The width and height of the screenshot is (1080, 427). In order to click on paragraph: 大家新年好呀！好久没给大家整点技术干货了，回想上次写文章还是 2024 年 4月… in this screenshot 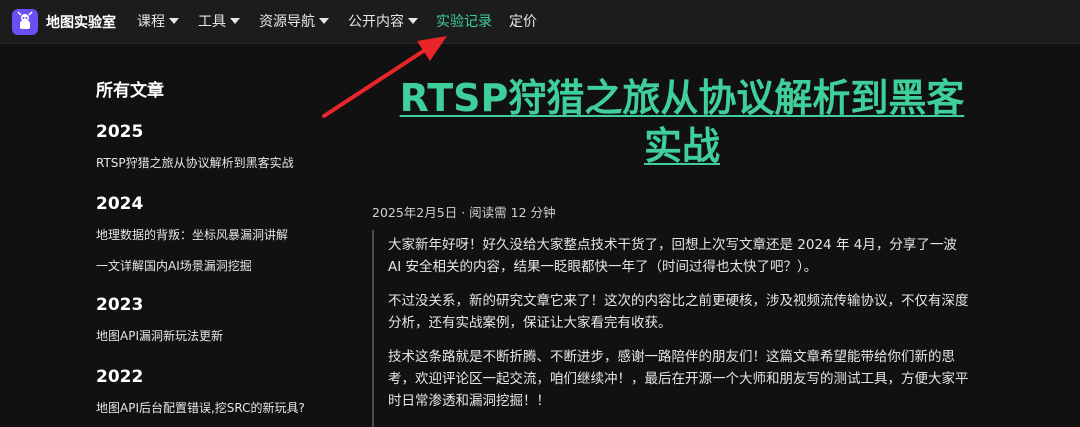, I will do `click(672, 256)`.